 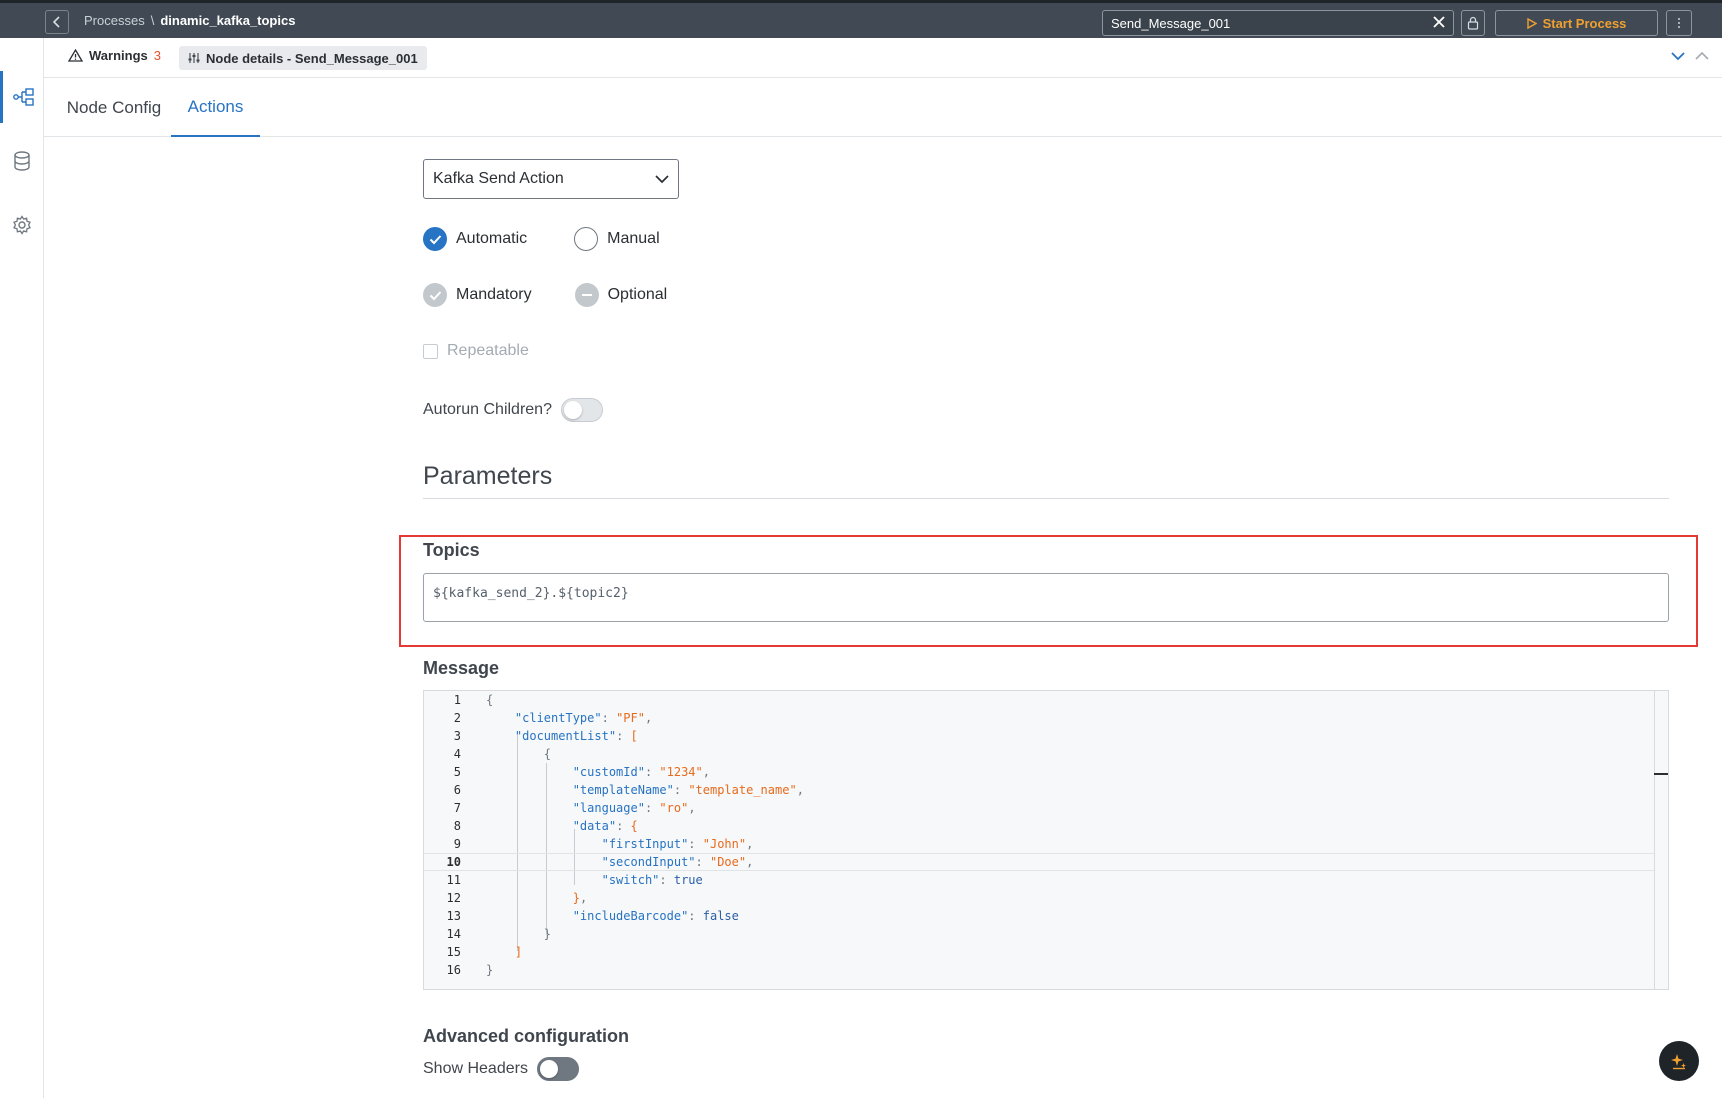 I want to click on breadcrumb: Processes \ dinamic_kafka_topics, so click(x=189, y=20).